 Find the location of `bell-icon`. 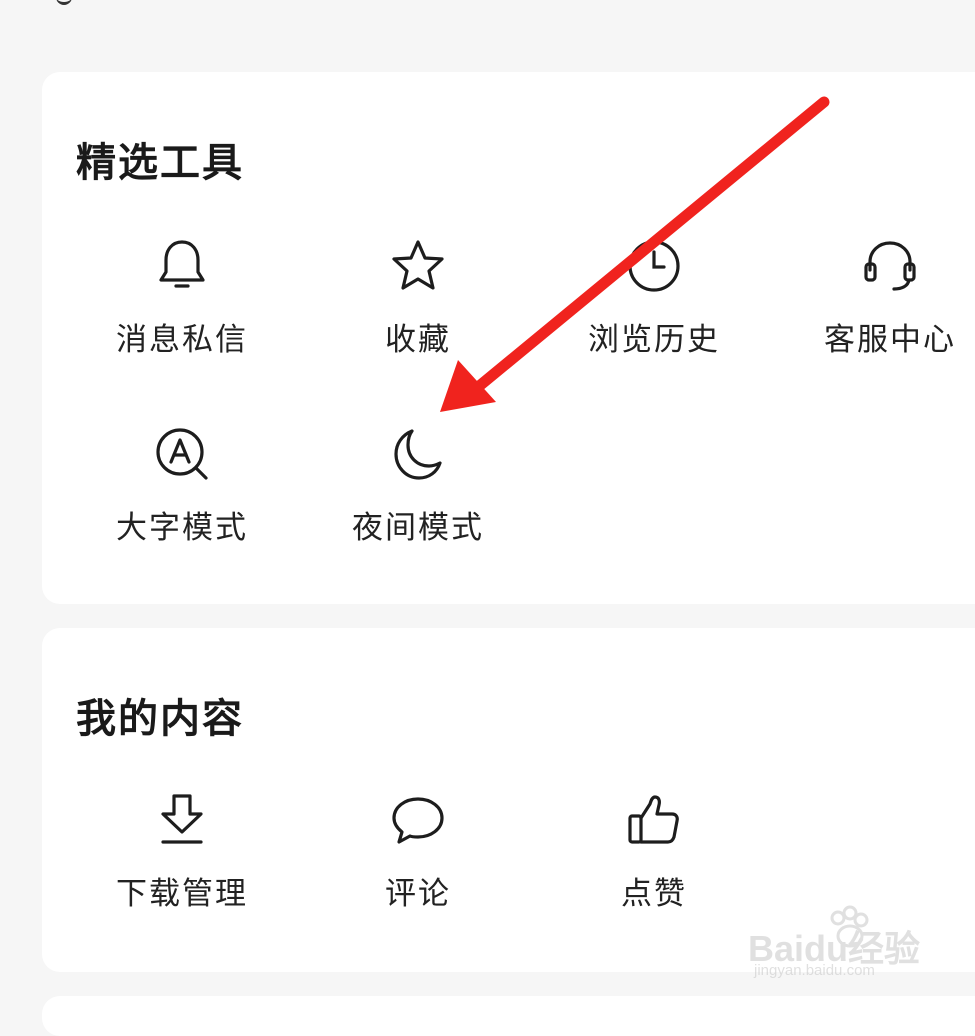

bell-icon is located at coordinates (182, 264).